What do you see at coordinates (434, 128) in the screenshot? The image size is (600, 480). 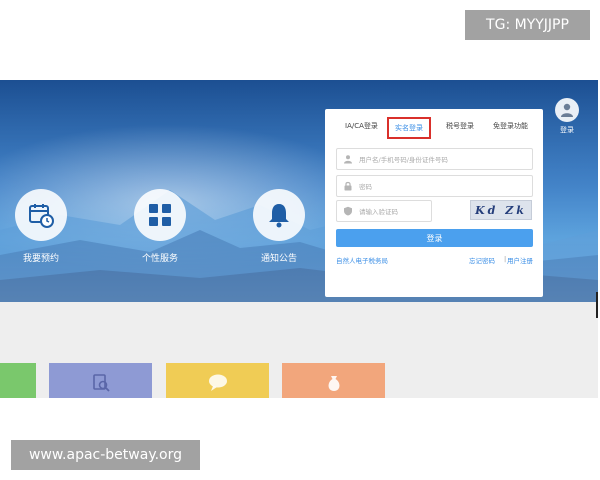 I see `login-tabs: IA/CA登录 实名登录 税号登录 免登录功能` at bounding box center [434, 128].